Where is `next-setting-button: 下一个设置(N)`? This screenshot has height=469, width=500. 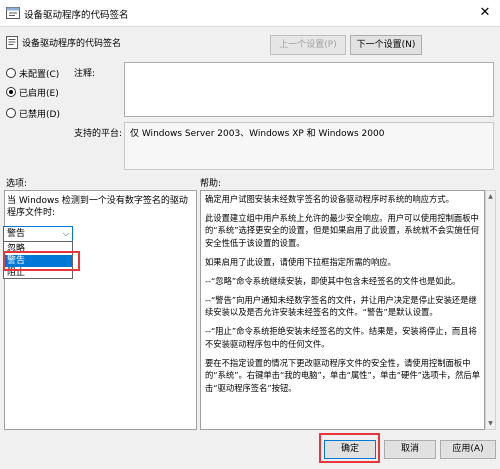 next-setting-button: 下一个设置(N) is located at coordinates (386, 45).